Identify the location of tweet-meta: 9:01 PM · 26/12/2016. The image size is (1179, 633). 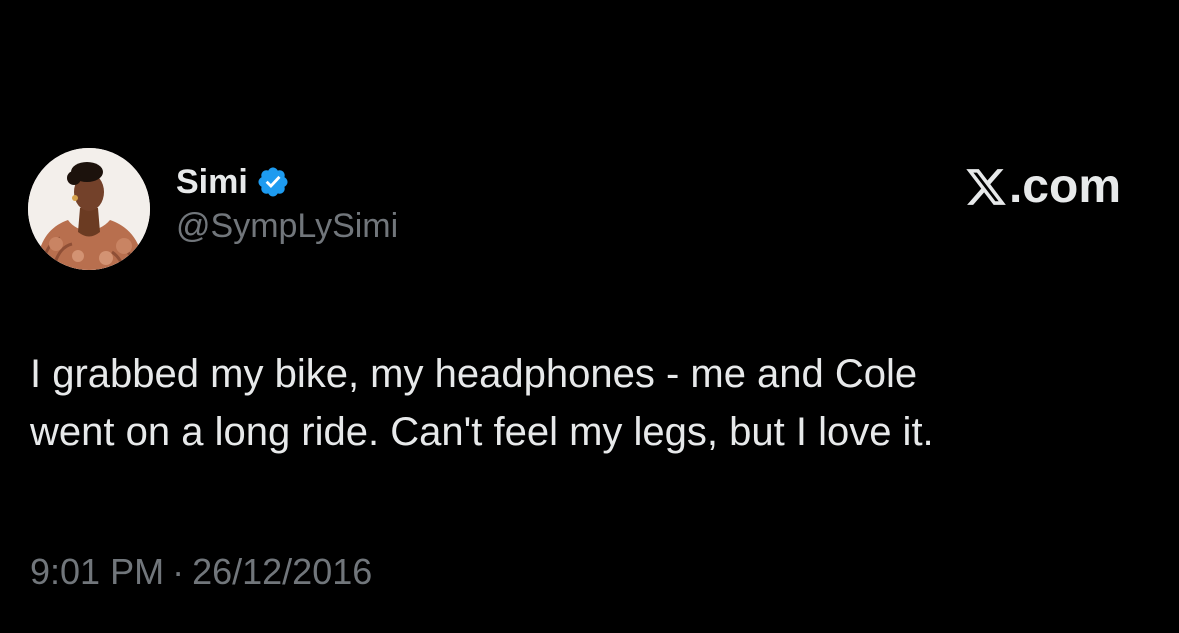
(201, 572).